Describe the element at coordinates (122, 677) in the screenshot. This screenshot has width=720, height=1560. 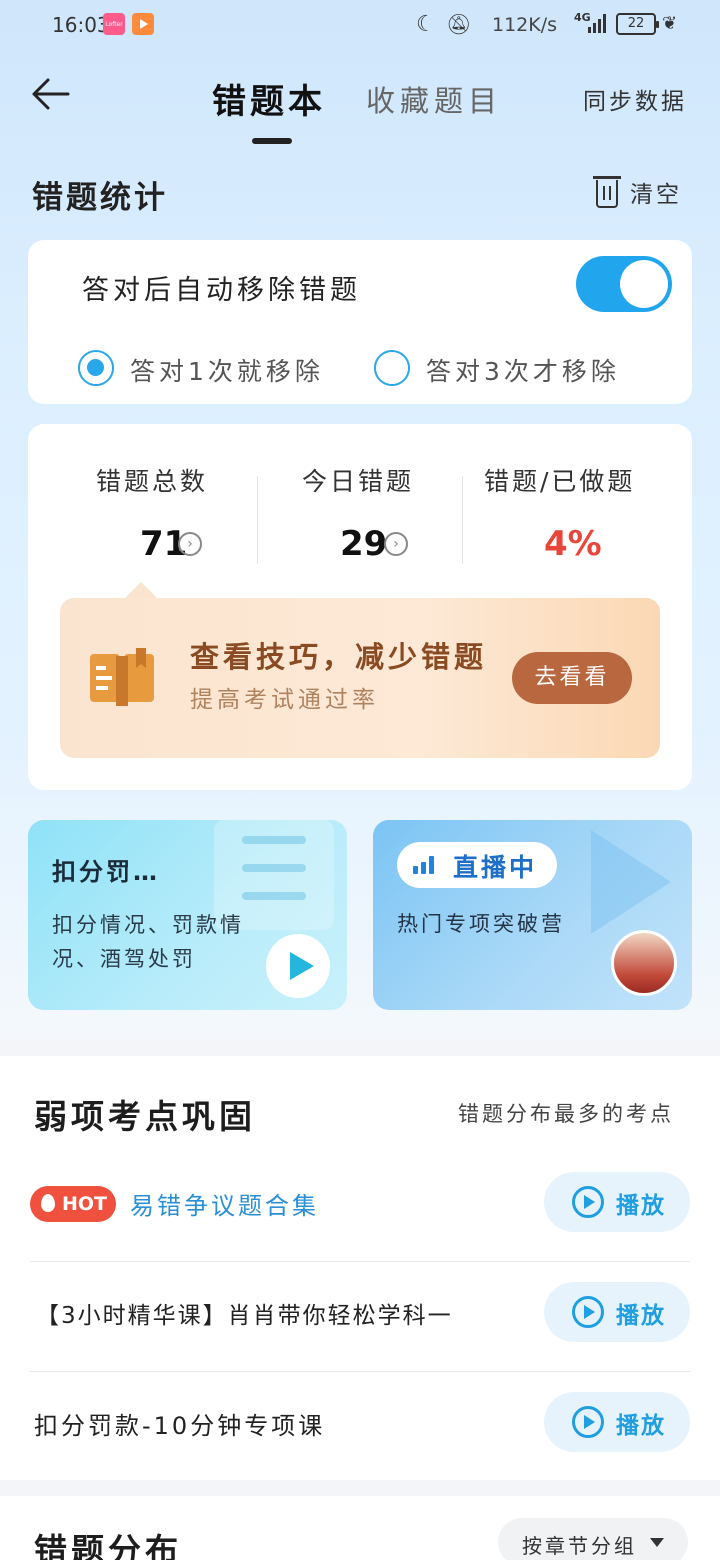
I see `book-icon` at that location.